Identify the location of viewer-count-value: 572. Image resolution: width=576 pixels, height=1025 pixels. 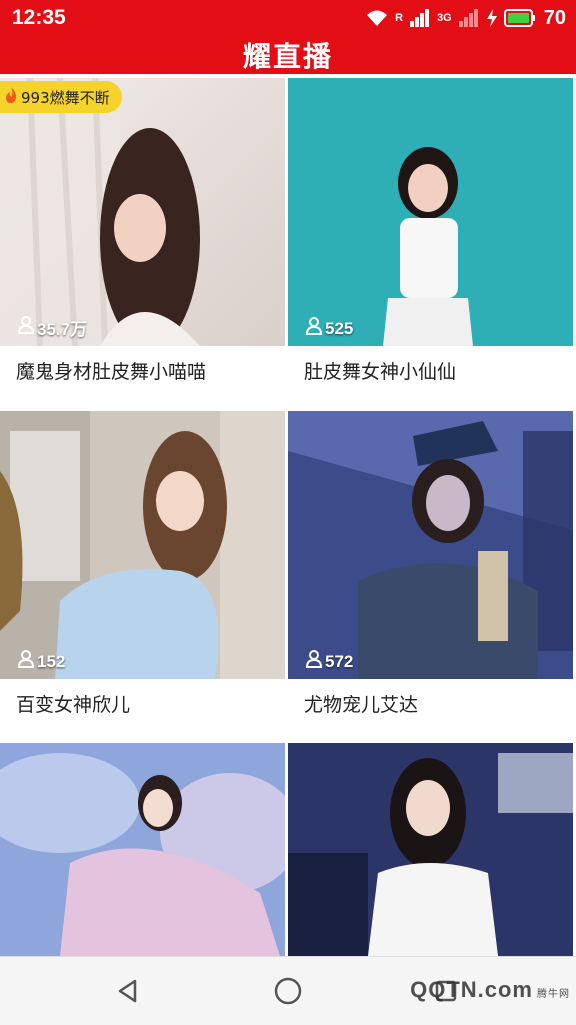
(339, 661).